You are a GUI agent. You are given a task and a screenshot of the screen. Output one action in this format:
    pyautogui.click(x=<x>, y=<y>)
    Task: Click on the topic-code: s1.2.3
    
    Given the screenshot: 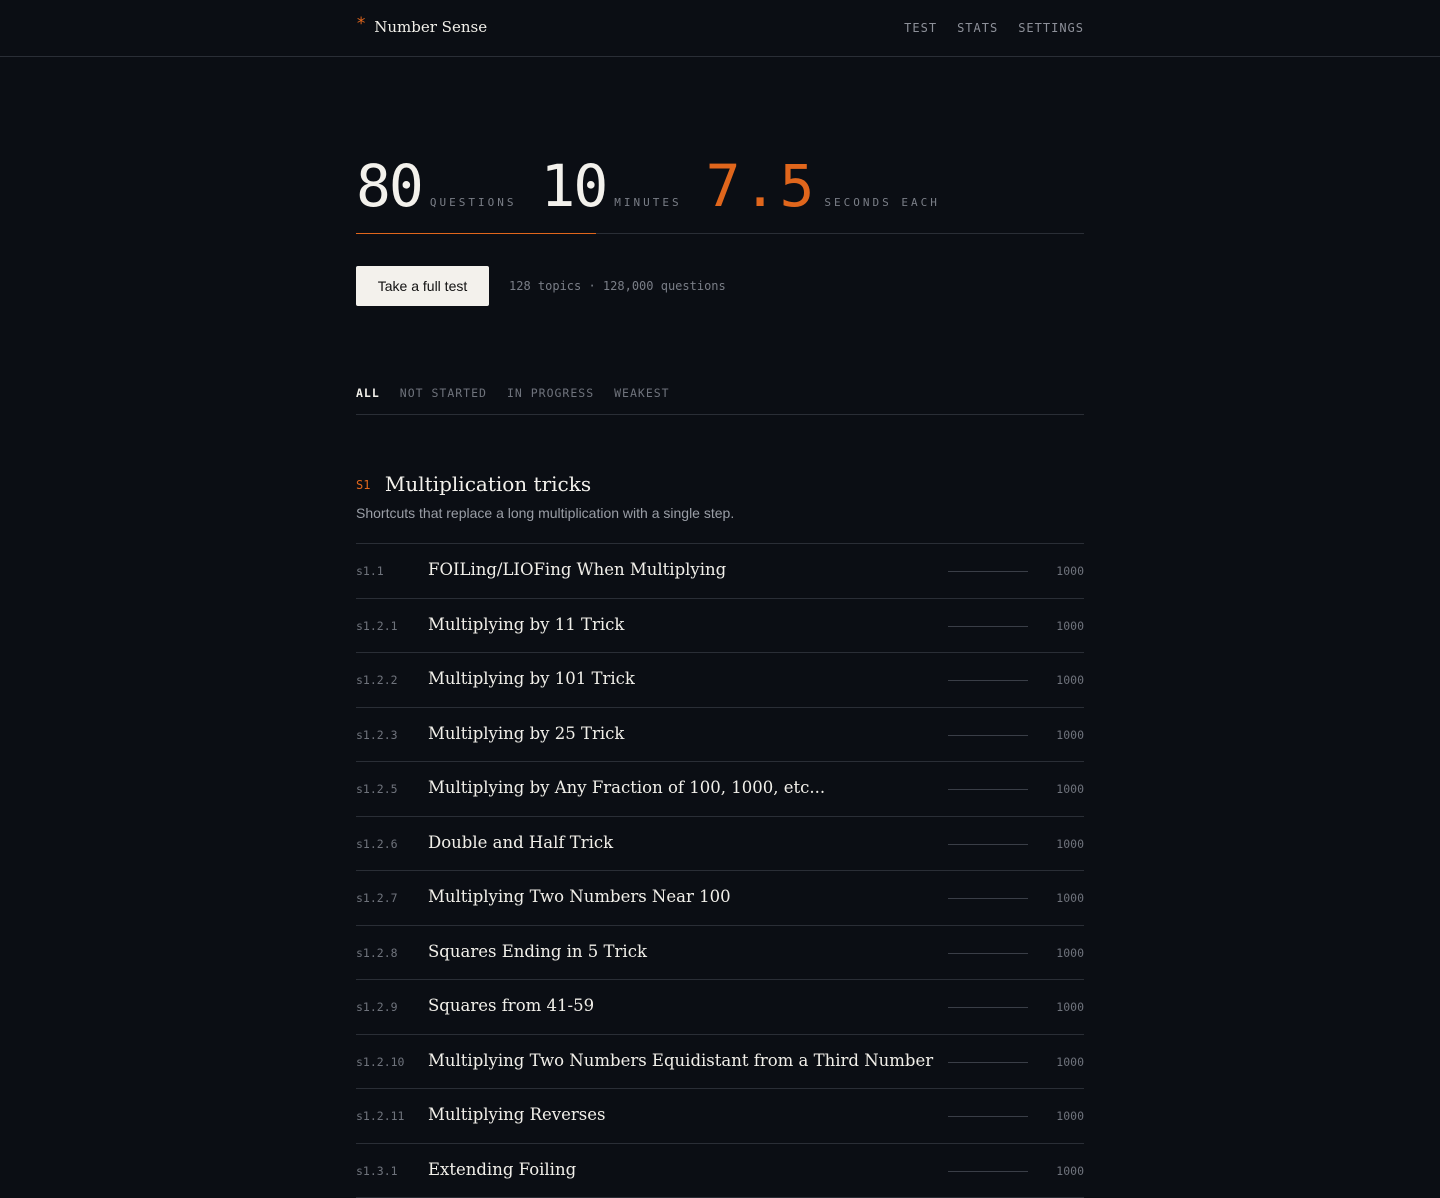 What is the action you would take?
    pyautogui.click(x=377, y=735)
    